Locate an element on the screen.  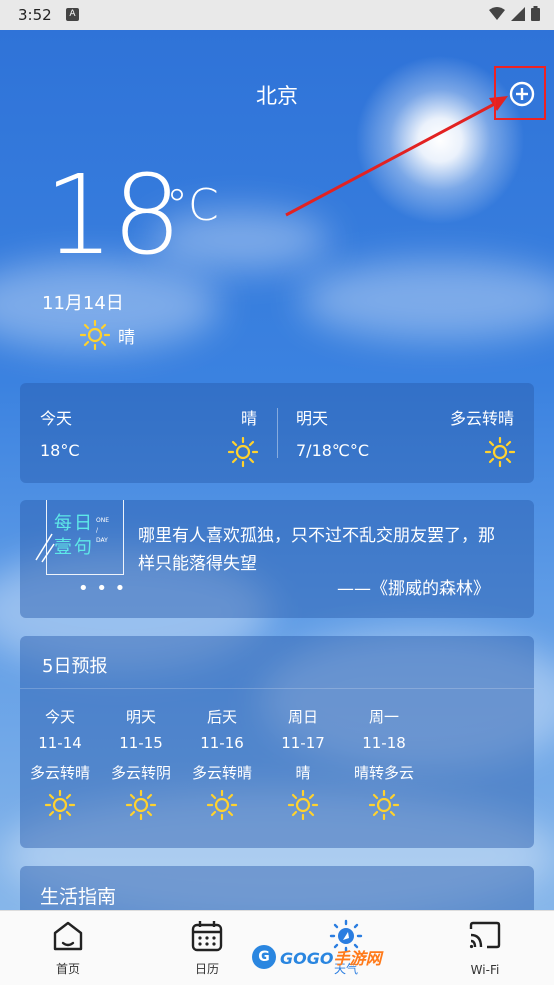
watermark-prefix: GOGO is located at coordinates (307, 958).